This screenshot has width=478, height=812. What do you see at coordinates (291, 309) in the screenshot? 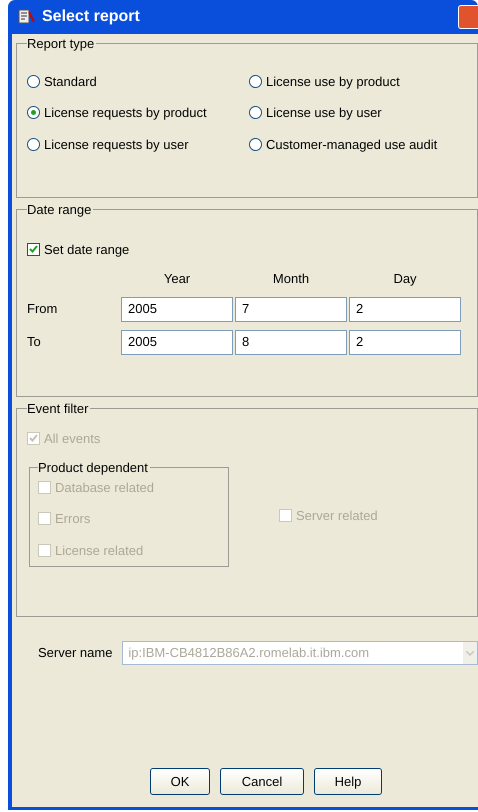
I see `input-field: 7` at bounding box center [291, 309].